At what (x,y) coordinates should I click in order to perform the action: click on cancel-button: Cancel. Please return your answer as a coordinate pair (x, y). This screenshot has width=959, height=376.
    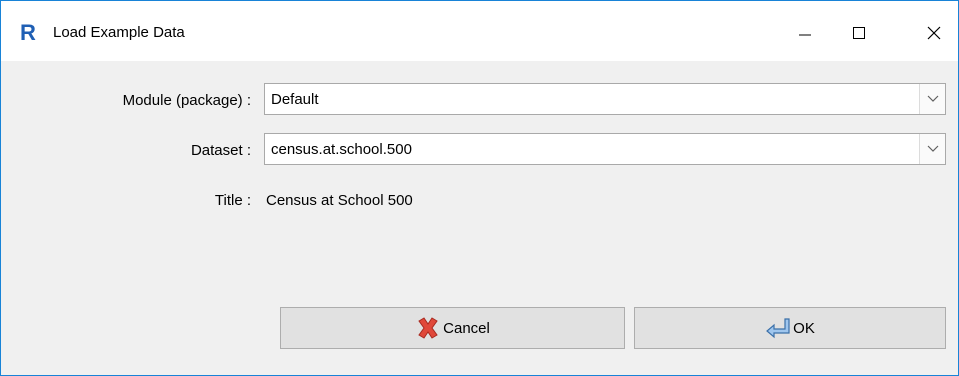
    Looking at the image, I should click on (452, 328).